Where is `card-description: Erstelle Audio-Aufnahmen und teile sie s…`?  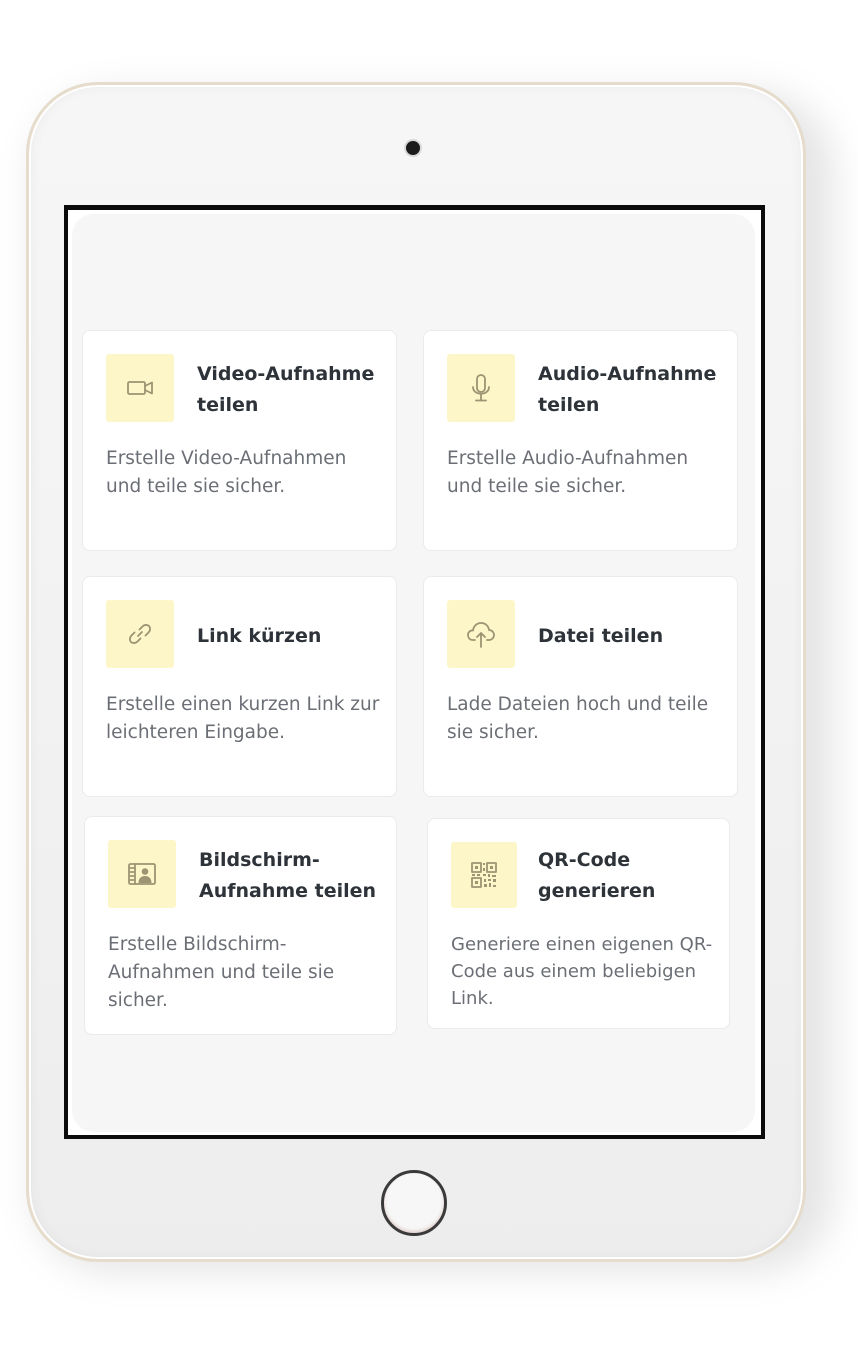 card-description: Erstelle Audio-Aufnahmen und teile sie s… is located at coordinates (568, 472).